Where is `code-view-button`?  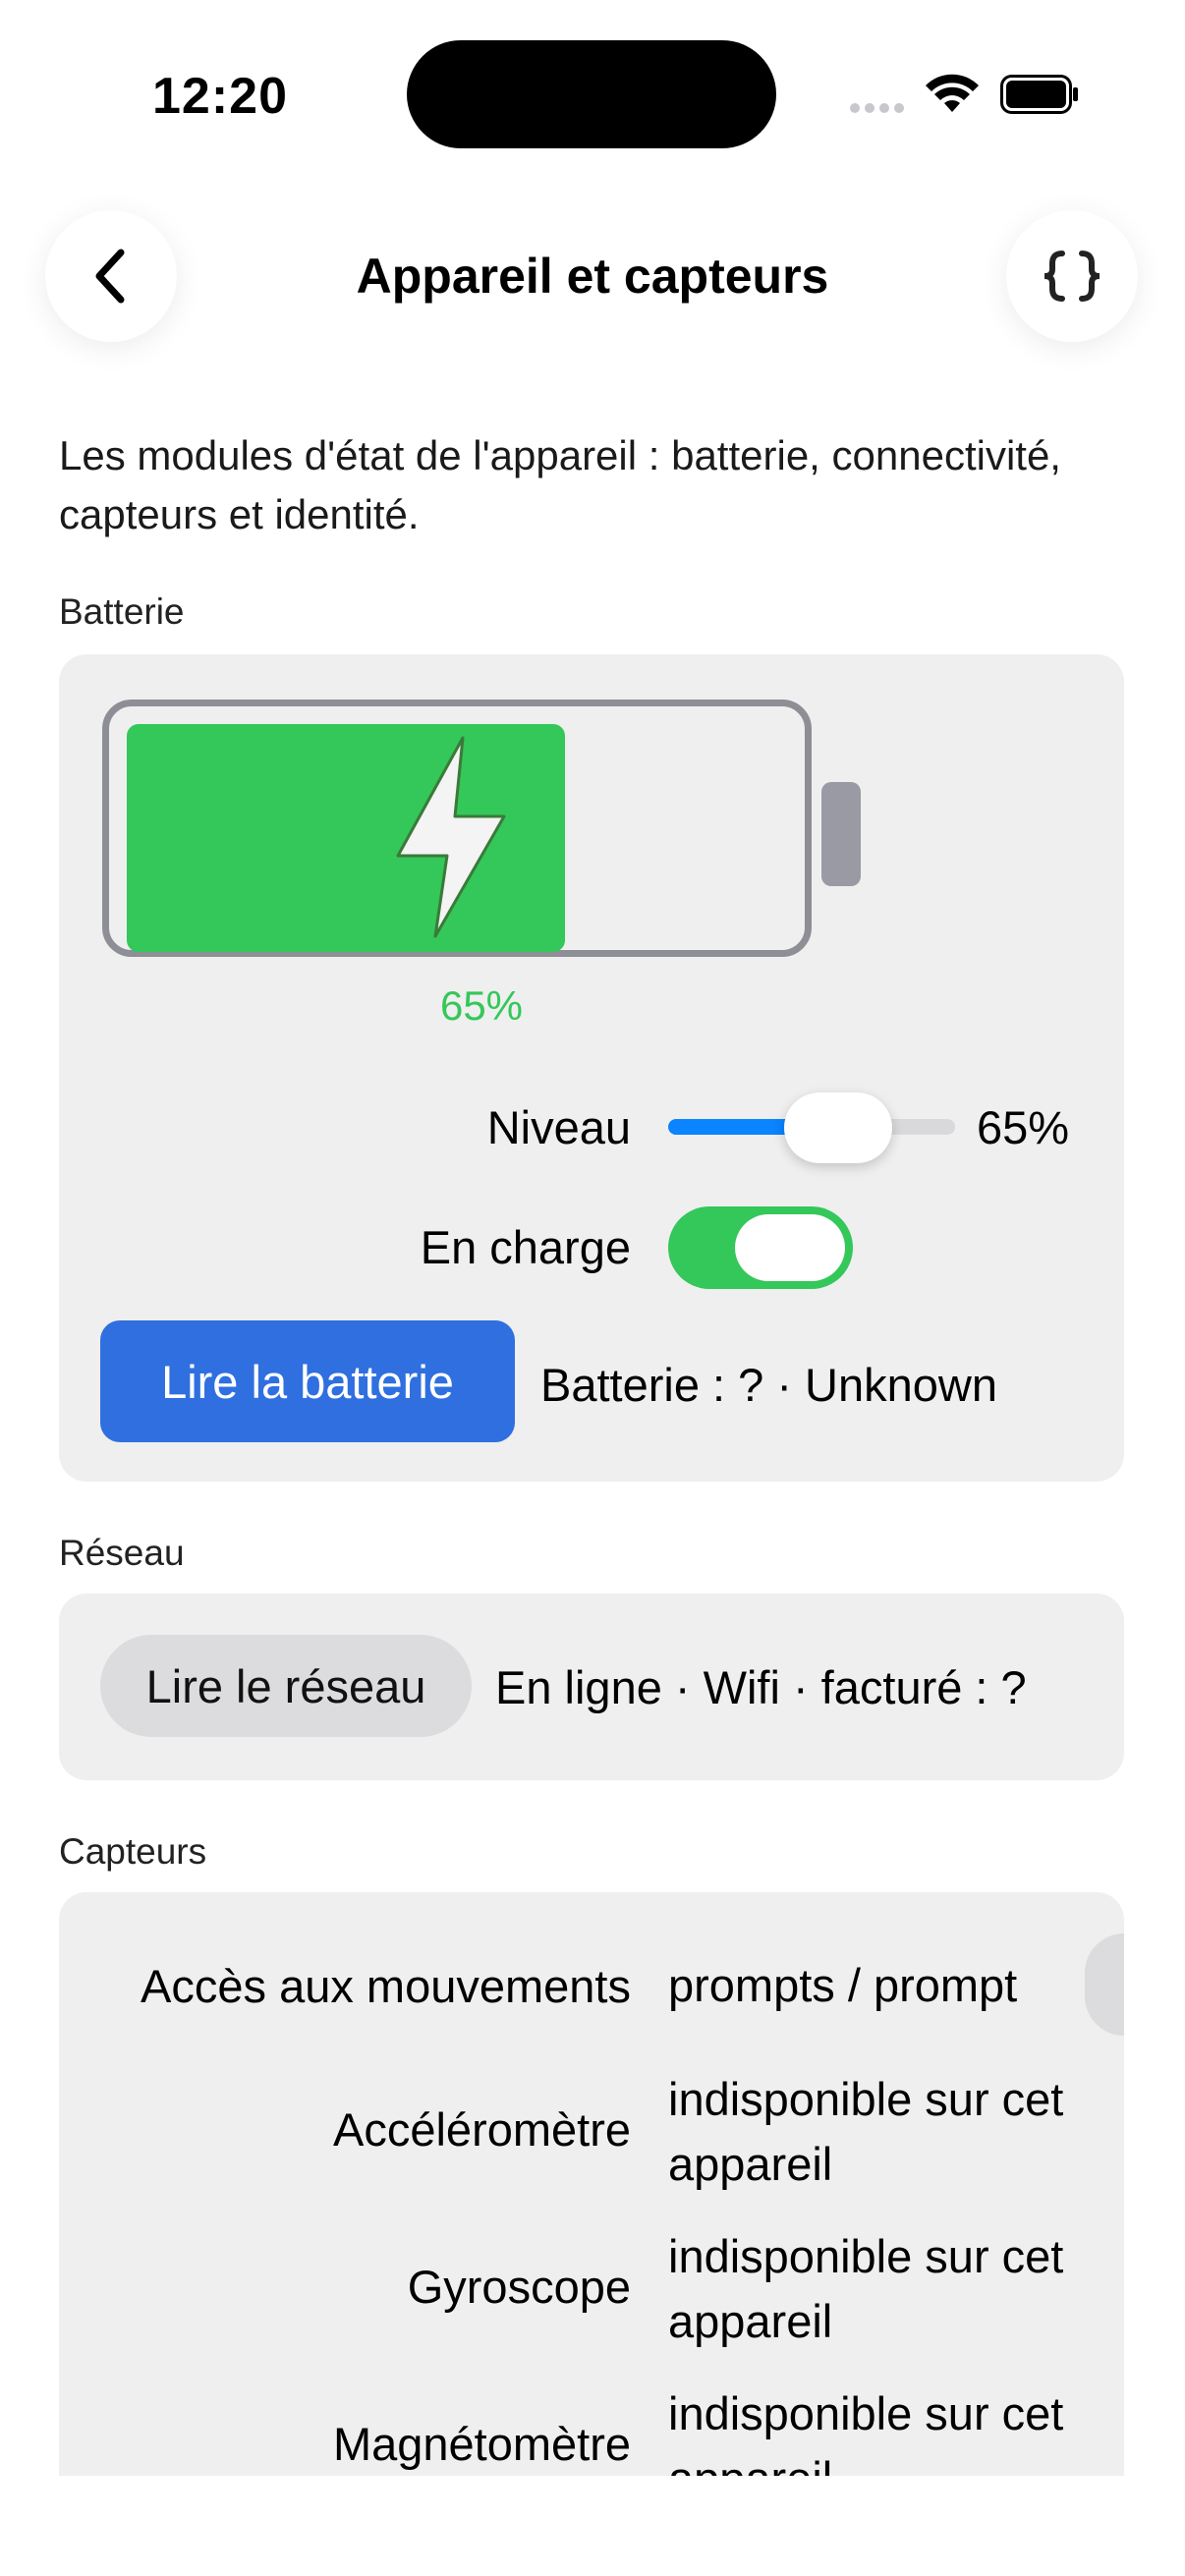 code-view-button is located at coordinates (1072, 276).